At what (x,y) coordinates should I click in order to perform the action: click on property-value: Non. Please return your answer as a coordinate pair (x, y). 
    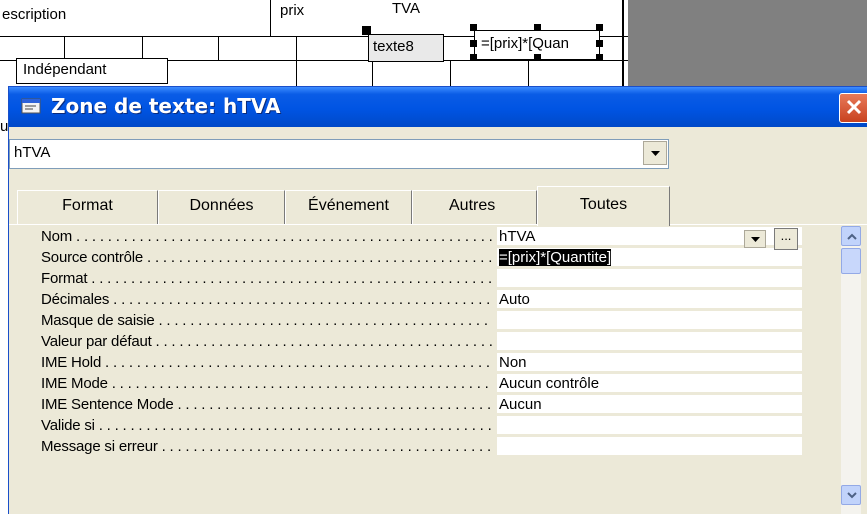
    Looking at the image, I should click on (649, 362).